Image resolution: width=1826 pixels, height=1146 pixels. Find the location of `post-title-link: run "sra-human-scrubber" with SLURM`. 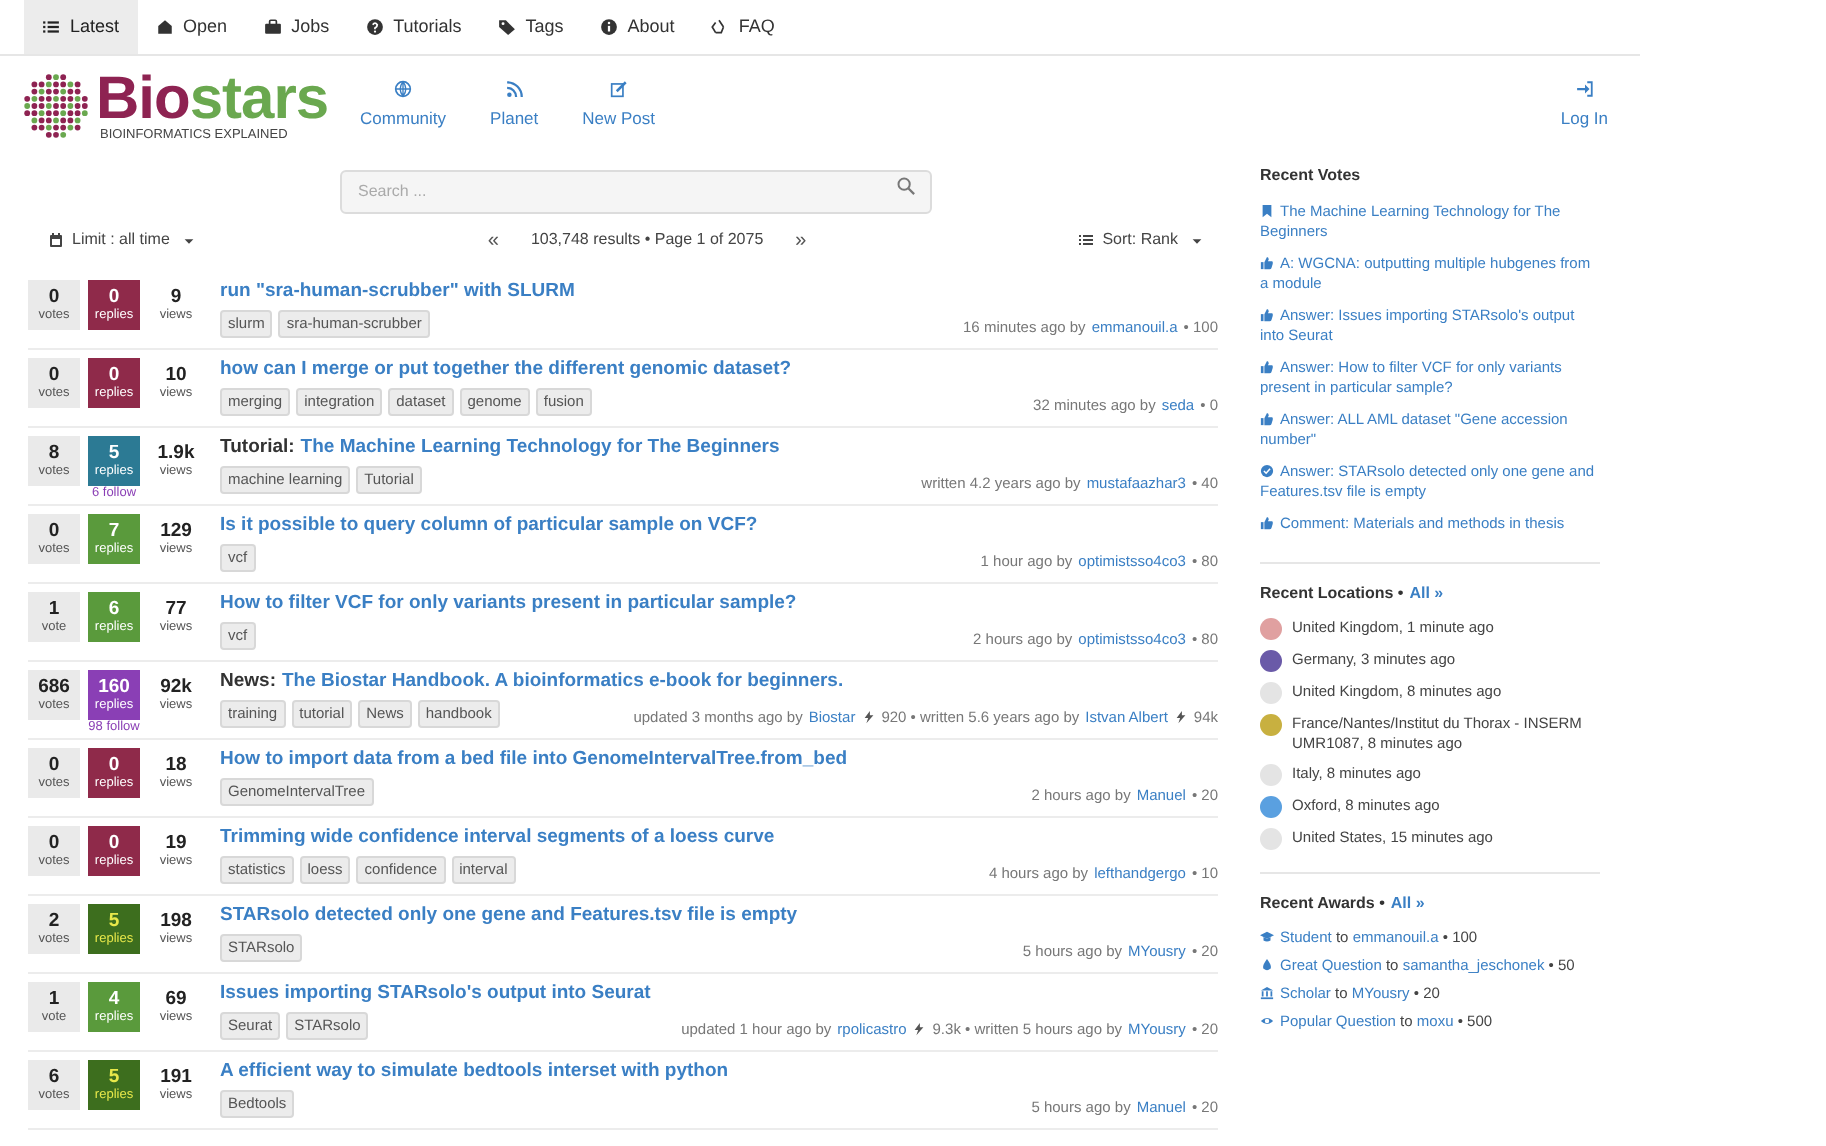

post-title-link: run "sra-human-scrubber" with SLURM is located at coordinates (397, 292).